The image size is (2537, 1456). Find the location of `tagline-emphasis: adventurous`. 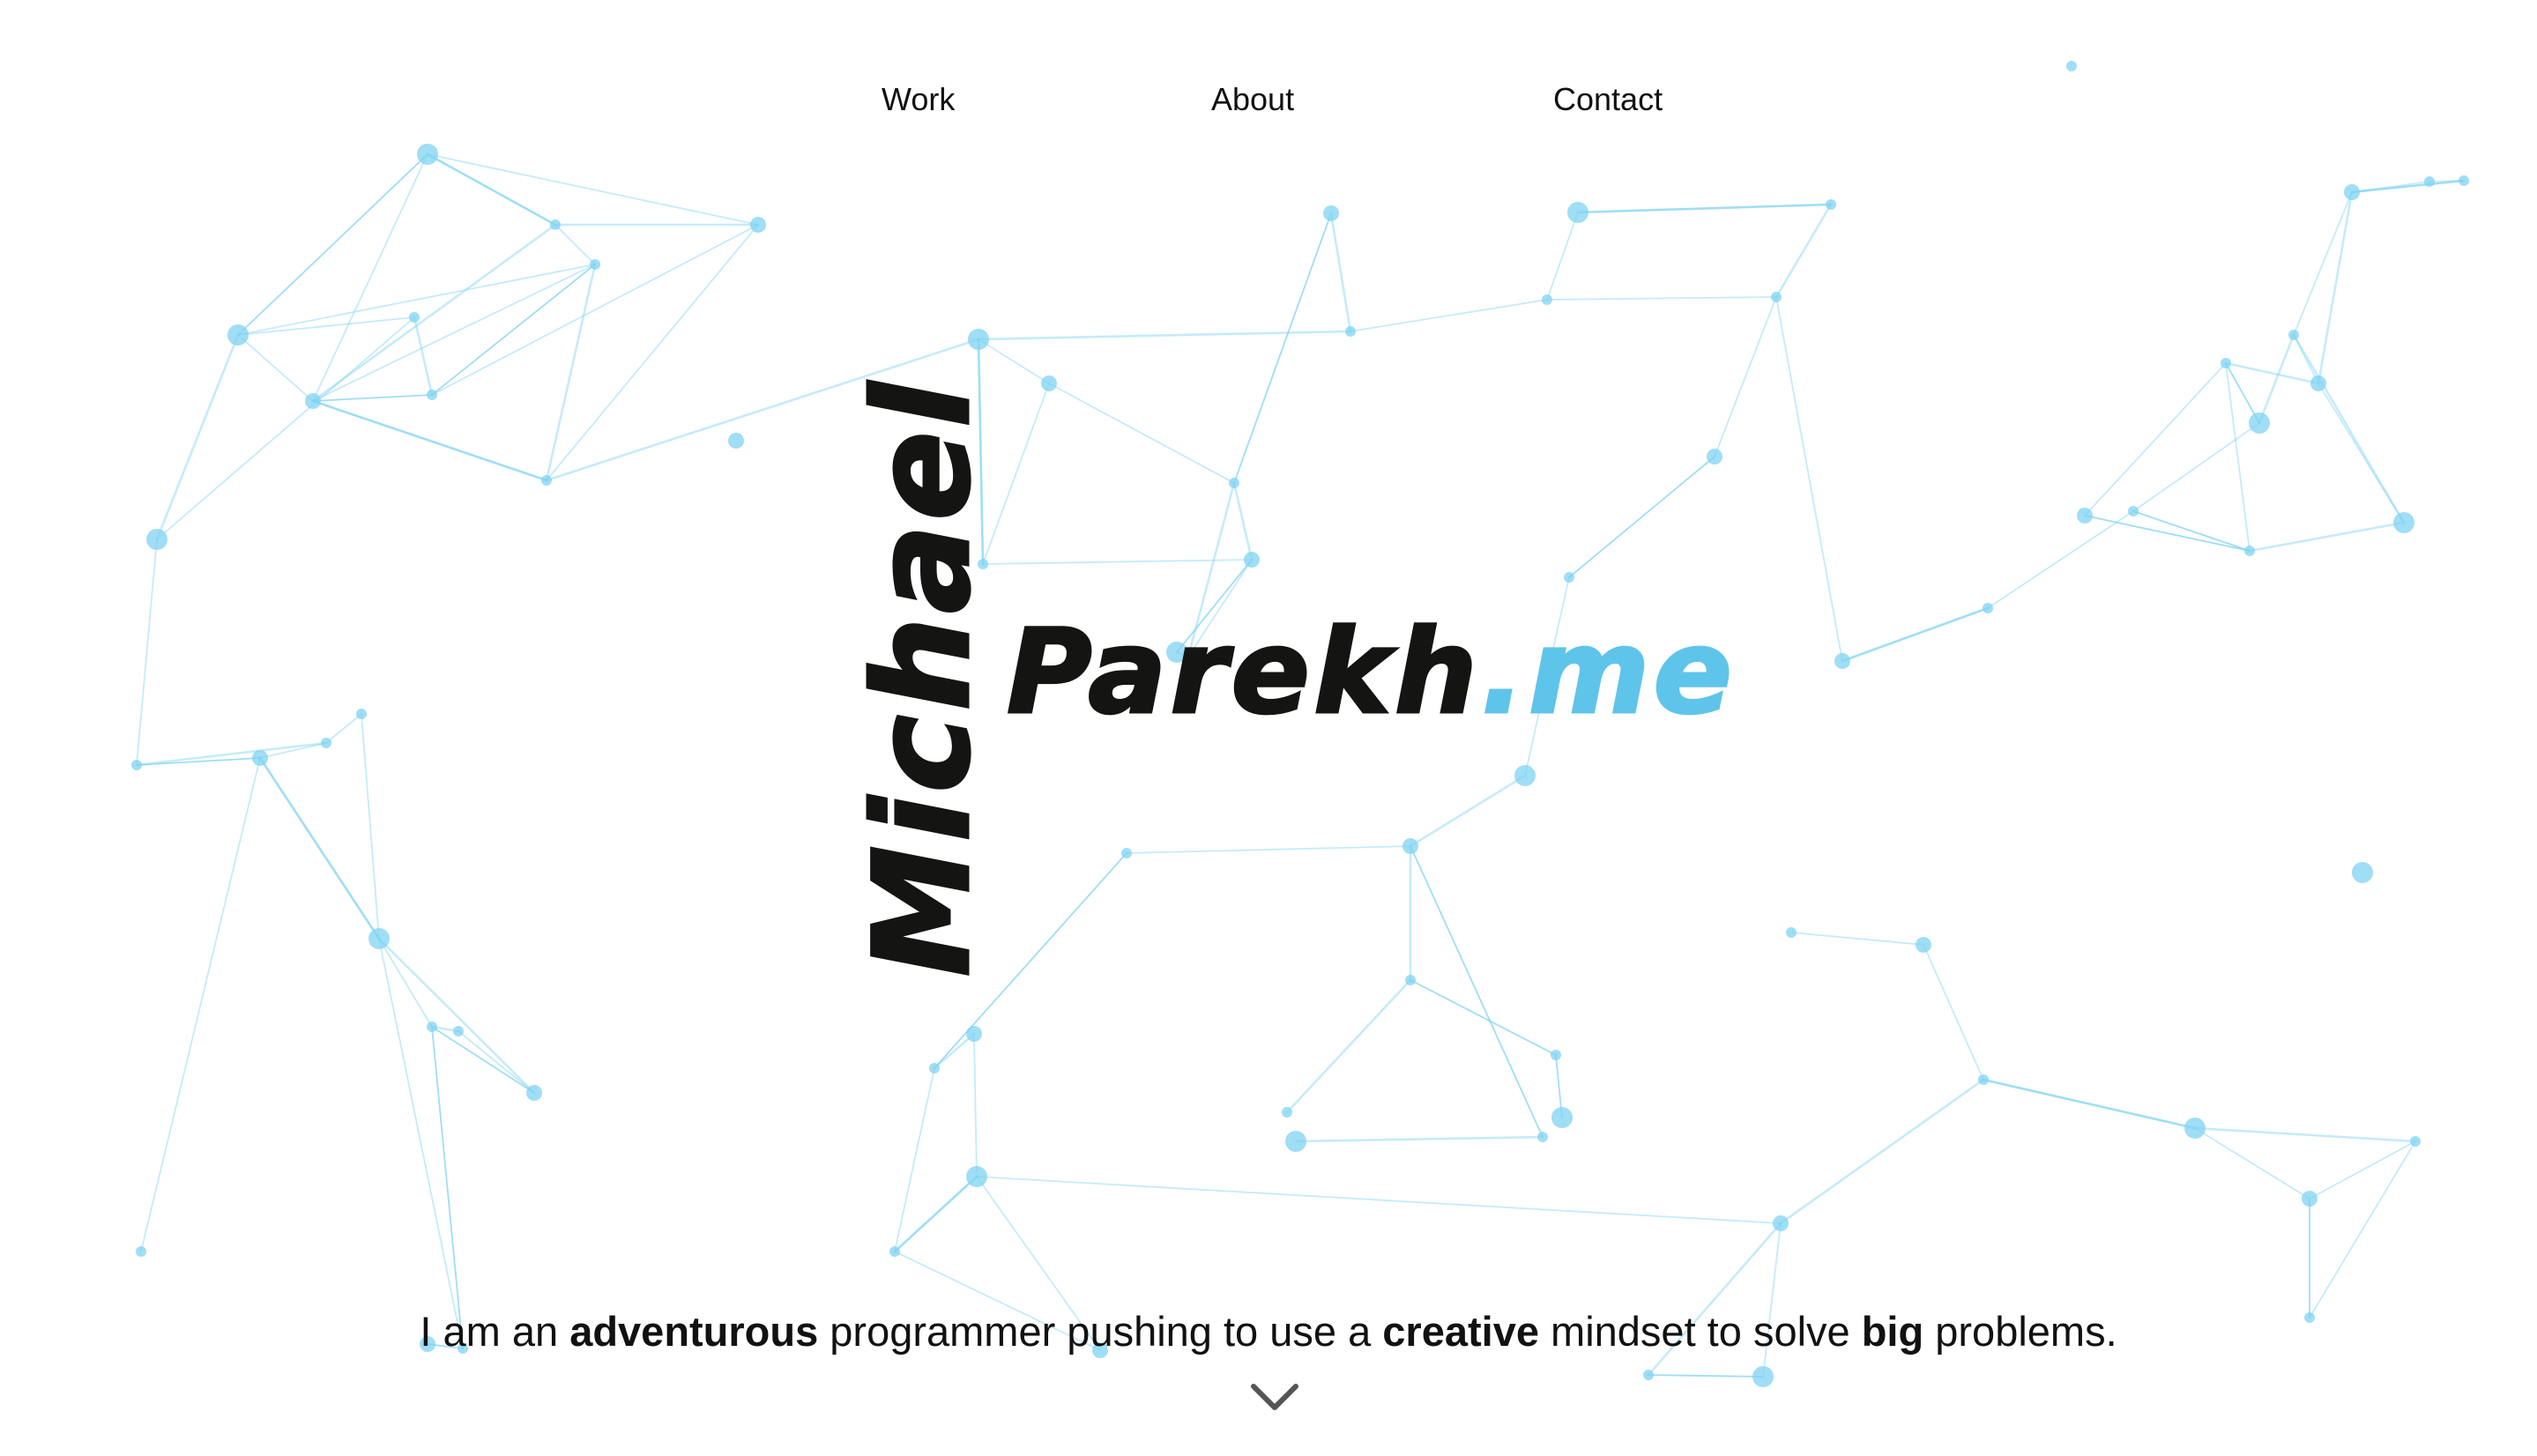

tagline-emphasis: adventurous is located at coordinates (694, 1331).